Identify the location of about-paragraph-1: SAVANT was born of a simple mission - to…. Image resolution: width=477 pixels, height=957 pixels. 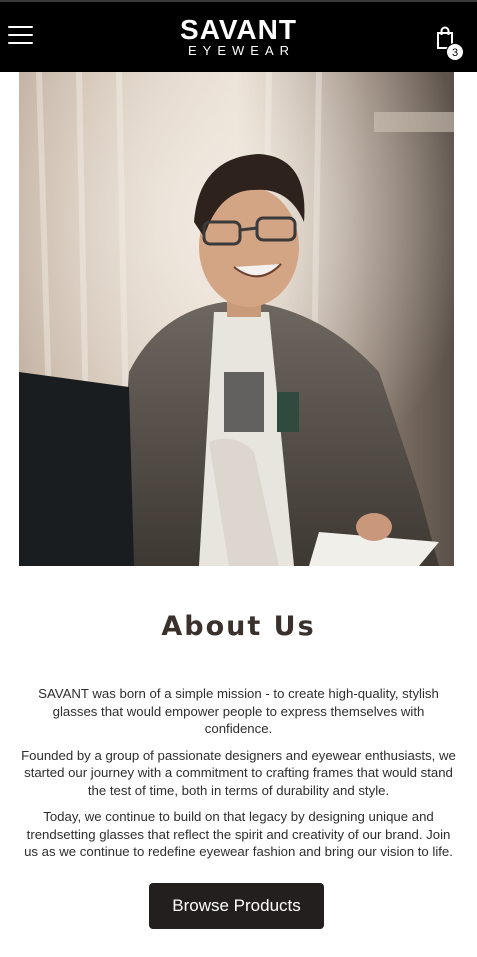
(238, 711).